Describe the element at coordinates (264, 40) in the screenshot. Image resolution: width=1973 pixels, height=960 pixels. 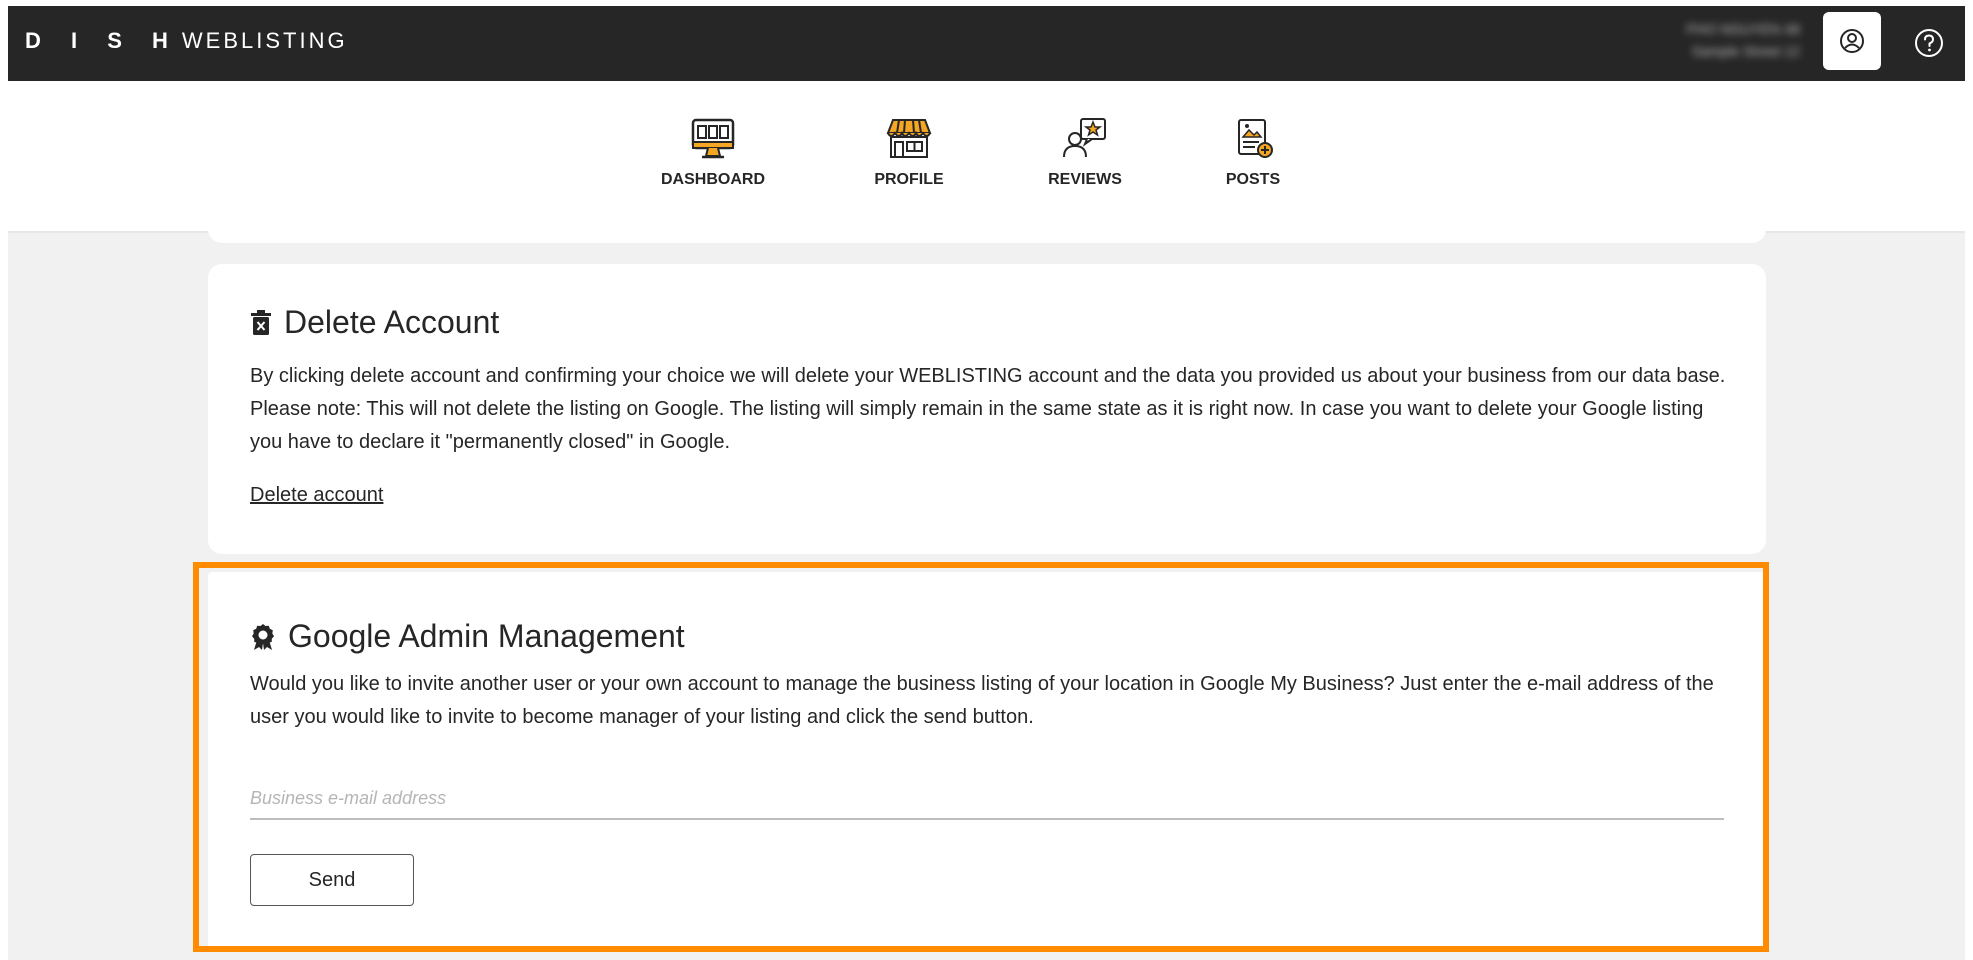
I see `brand-weblisting-text: WEBLISTING` at that location.